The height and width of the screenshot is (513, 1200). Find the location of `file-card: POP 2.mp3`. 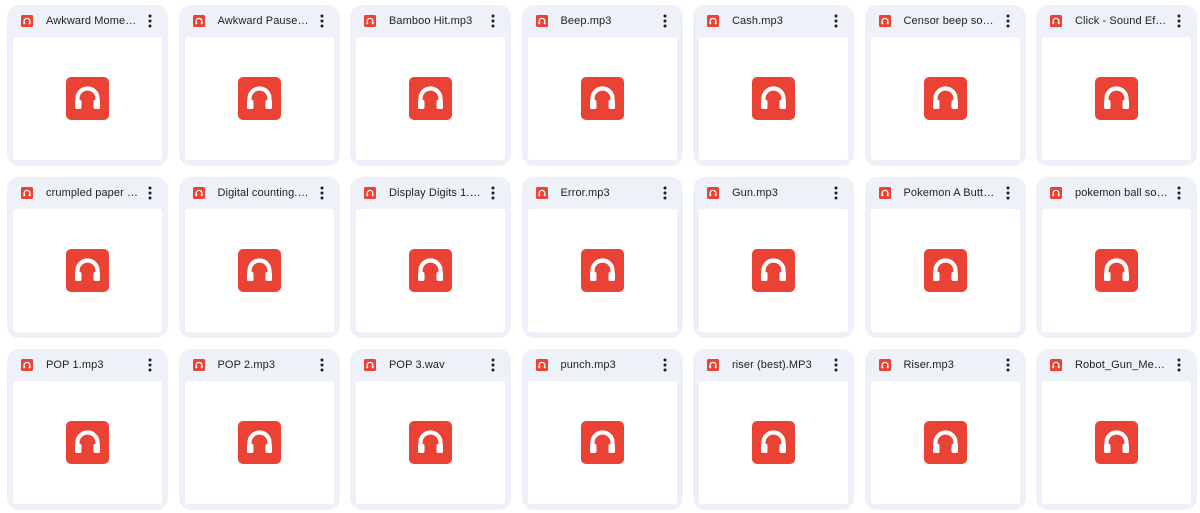

file-card: POP 2.mp3 is located at coordinates (259, 429).